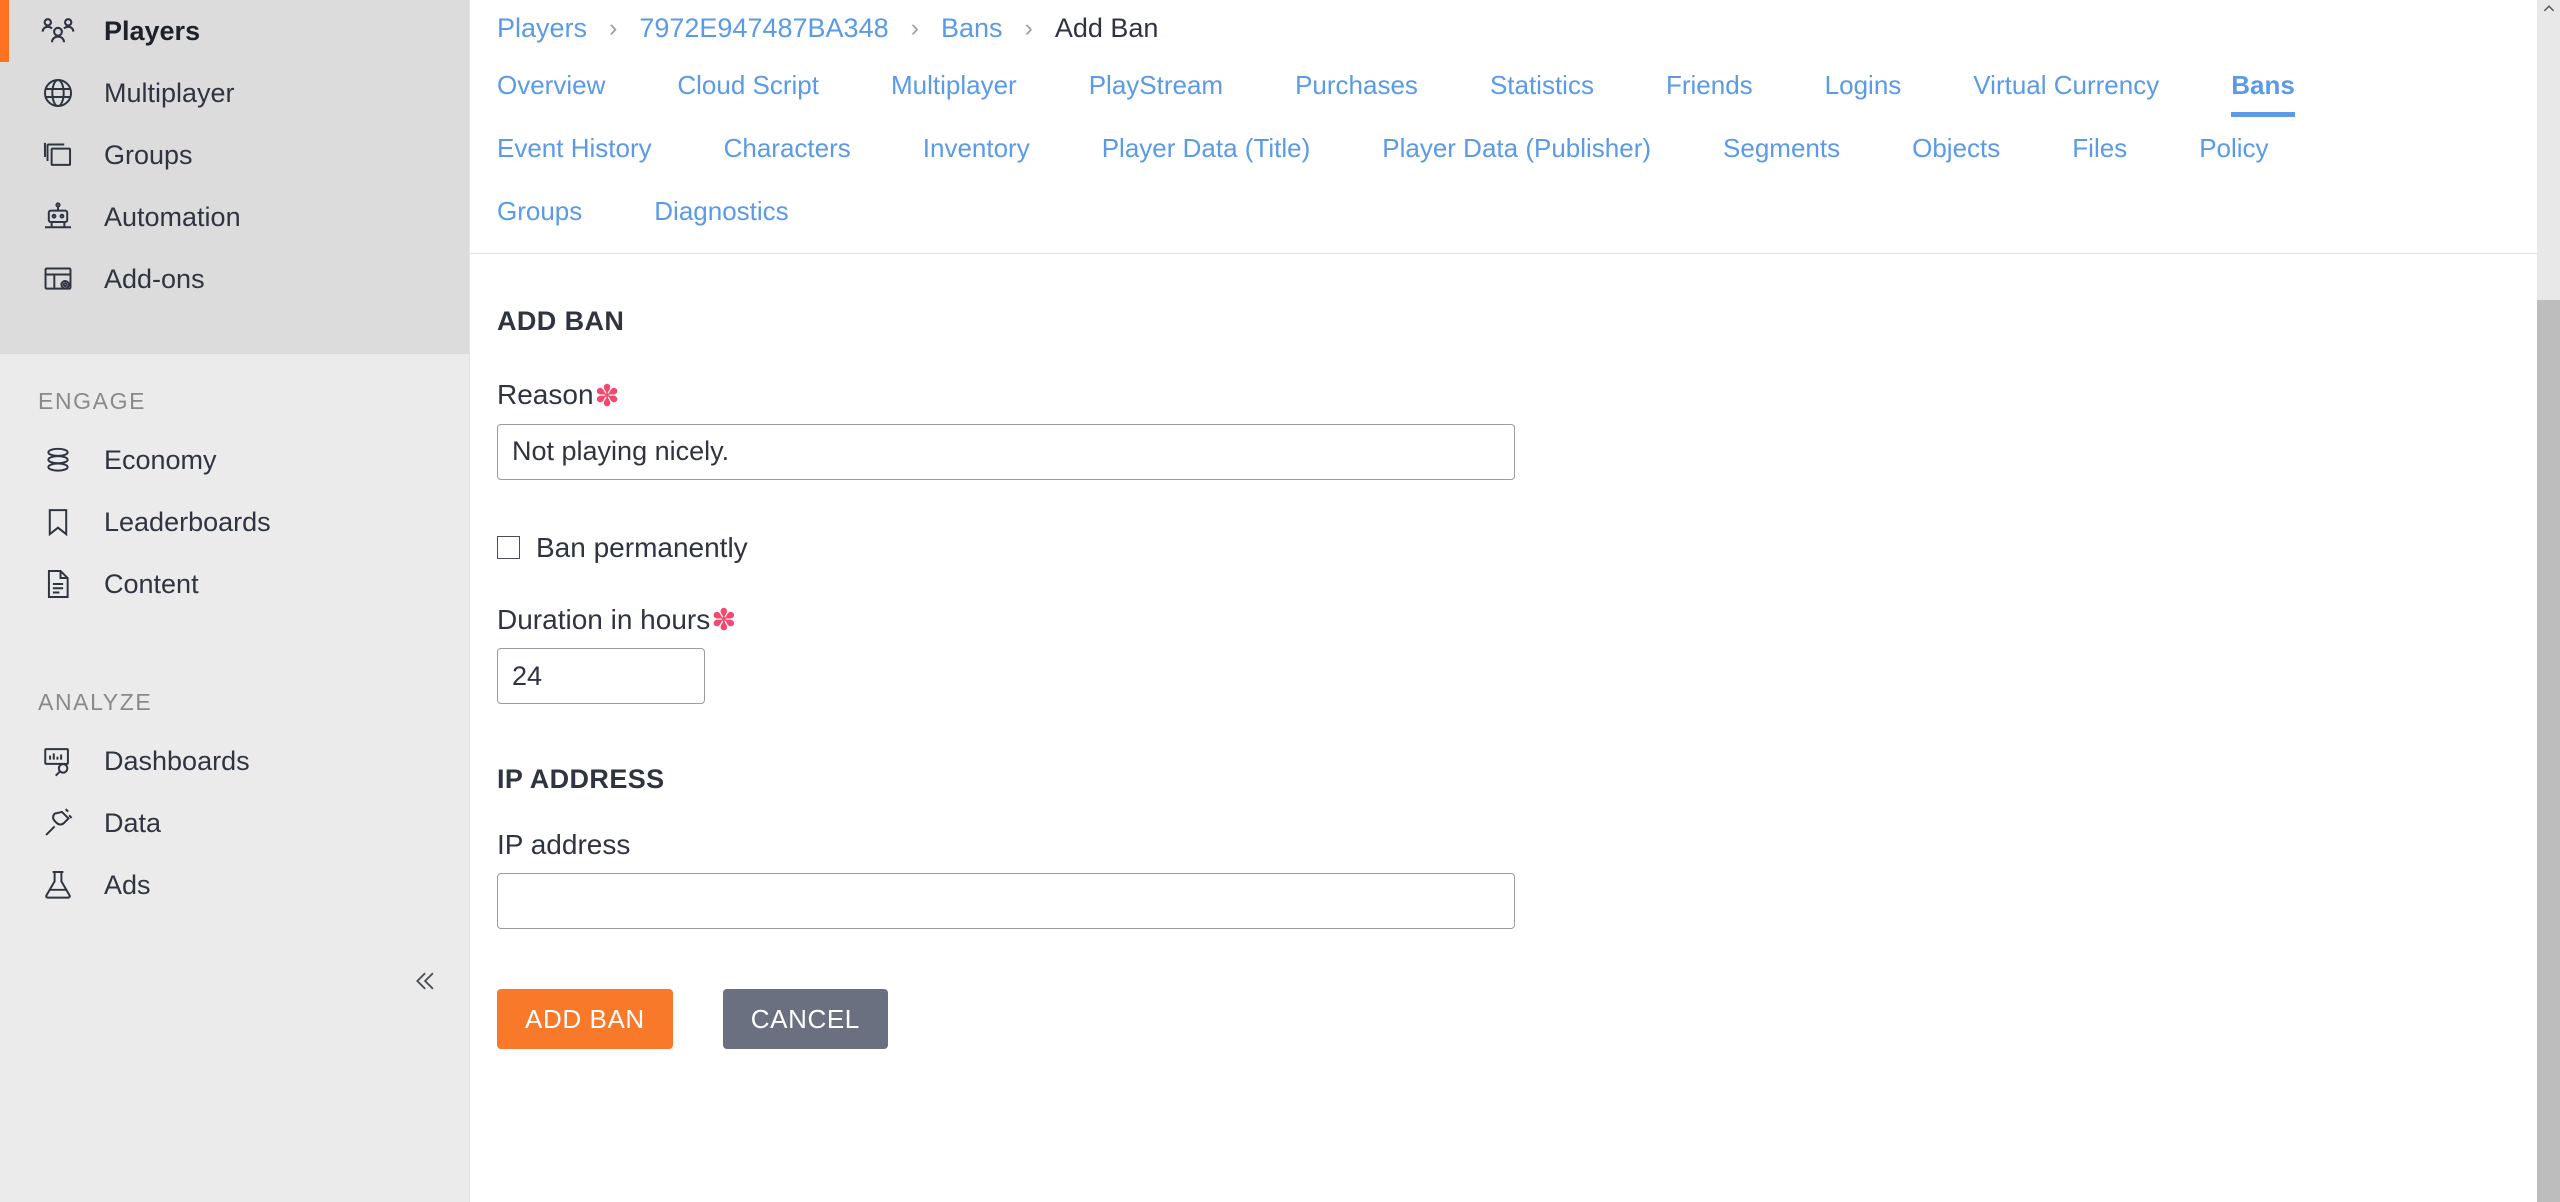 This screenshot has height=1202, width=2560. I want to click on tab-diagnostics: Diagnostics, so click(721, 213).